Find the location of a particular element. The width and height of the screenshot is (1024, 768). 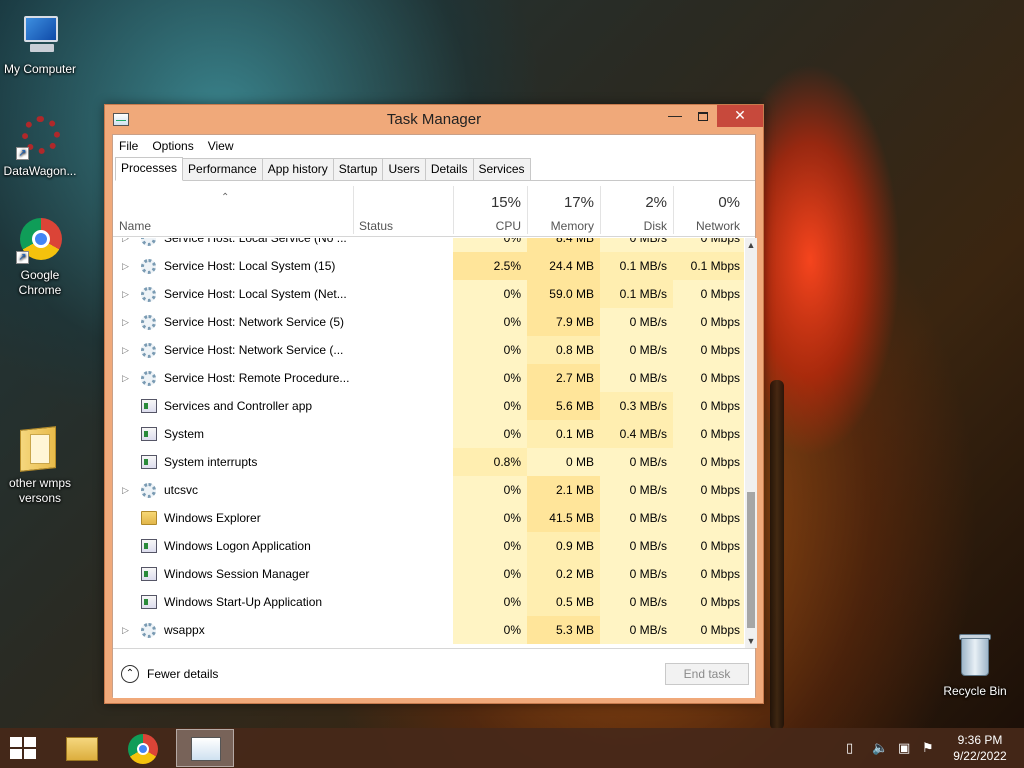

process-memory-cell: 5.3 MB is located at coordinates (563, 630).